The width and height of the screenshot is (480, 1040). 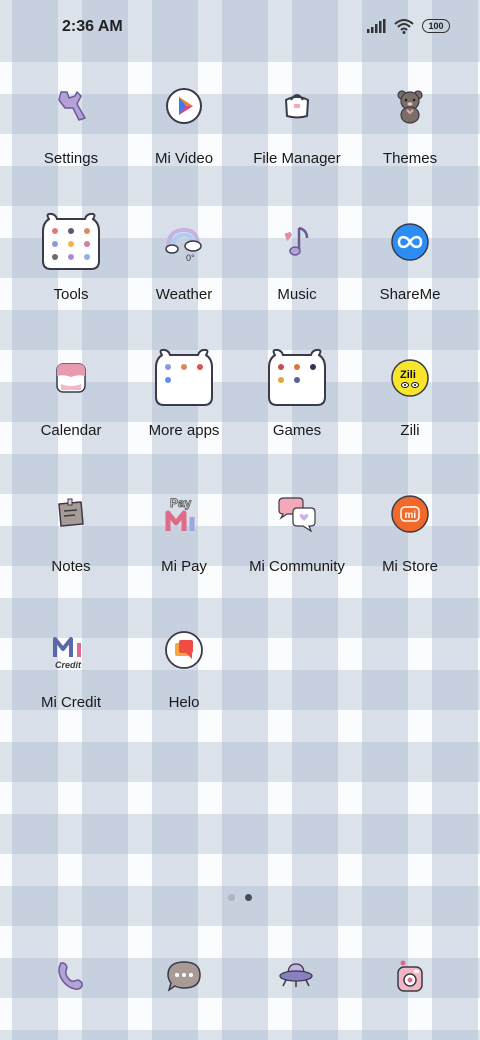 What do you see at coordinates (297, 242) in the screenshot?
I see `music-note-icon` at bounding box center [297, 242].